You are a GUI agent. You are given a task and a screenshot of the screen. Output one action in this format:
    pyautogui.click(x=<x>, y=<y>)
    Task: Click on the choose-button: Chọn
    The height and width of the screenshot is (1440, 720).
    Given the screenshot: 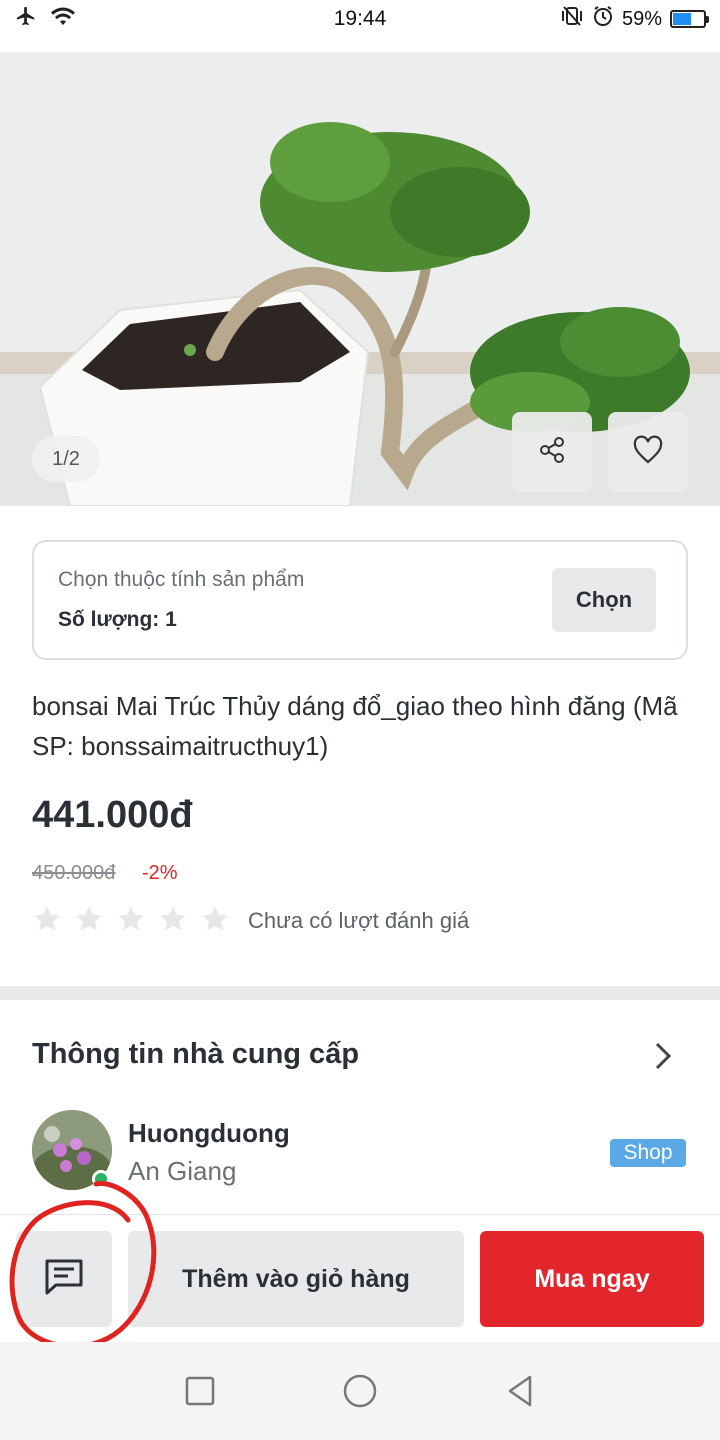 What is the action you would take?
    pyautogui.click(x=604, y=600)
    